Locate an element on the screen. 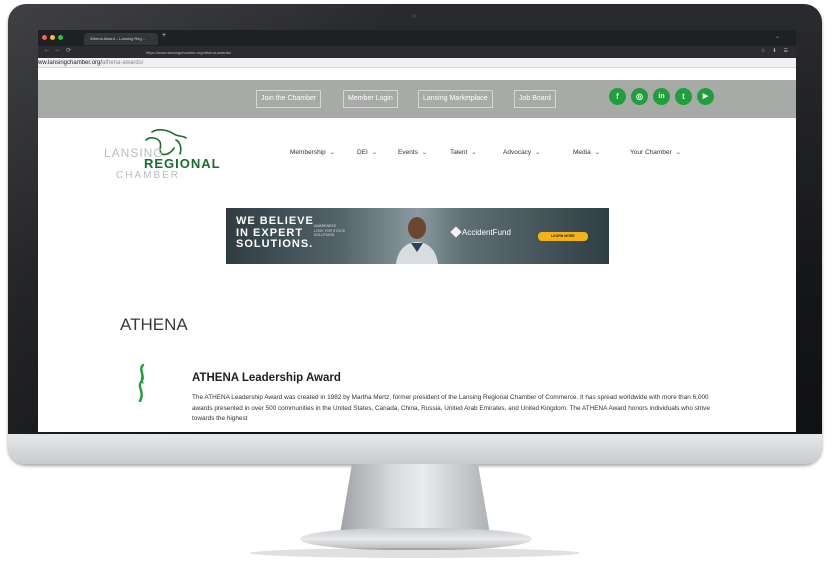  nav-item-label: Your Chamber is located at coordinates (651, 152).